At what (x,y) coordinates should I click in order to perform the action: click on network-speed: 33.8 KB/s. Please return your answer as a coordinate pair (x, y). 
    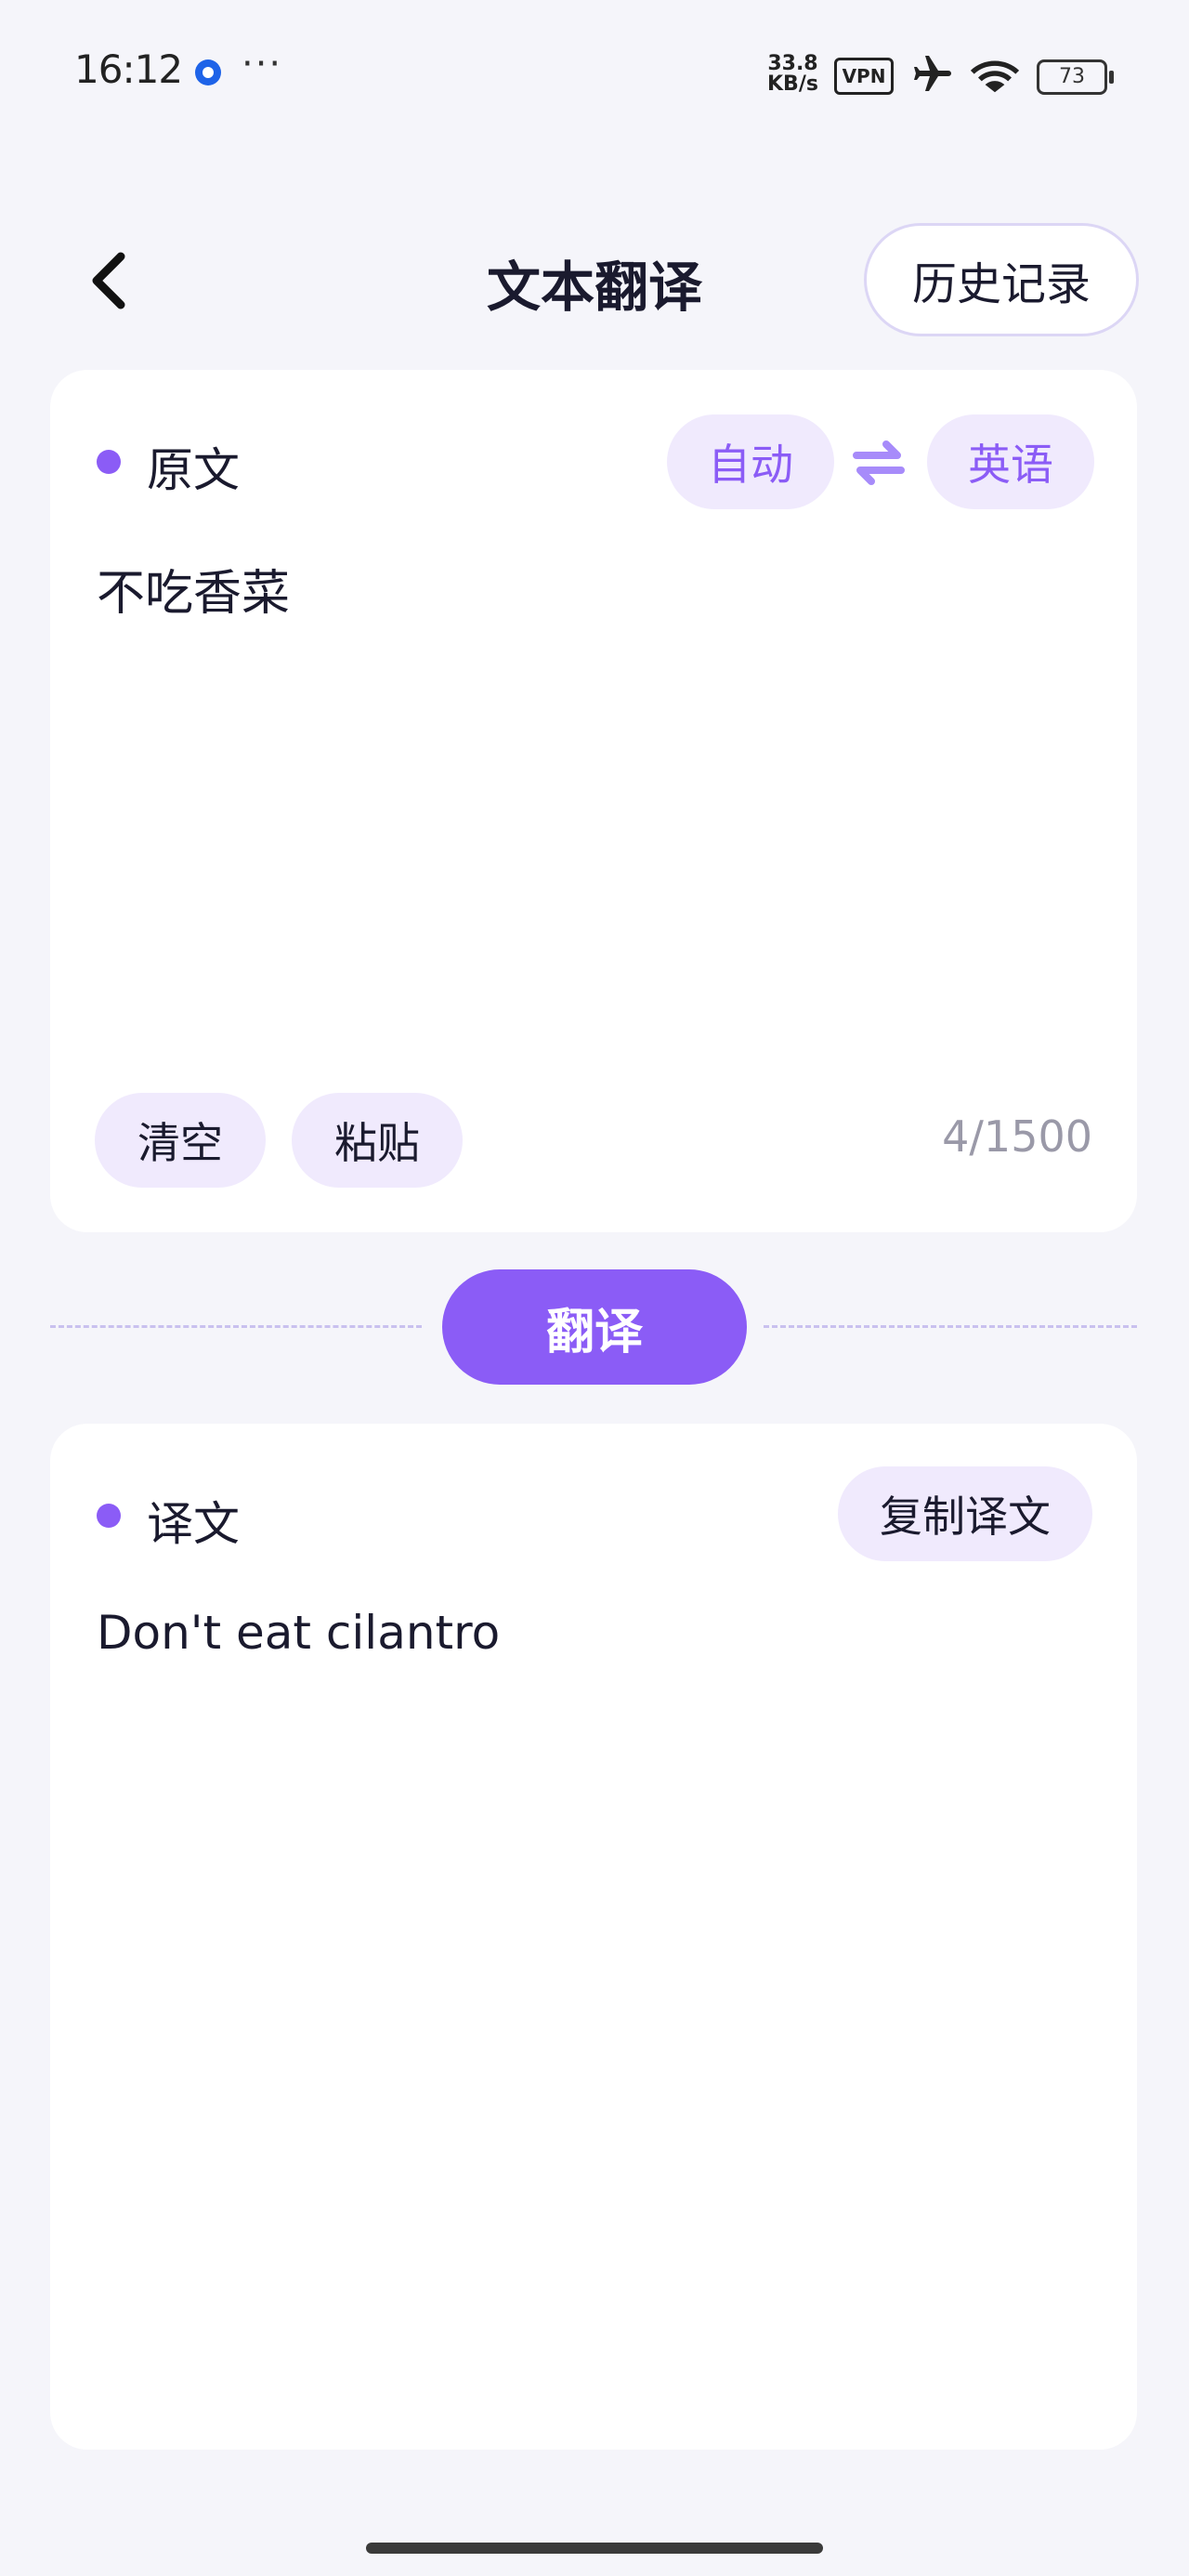
    Looking at the image, I should click on (793, 74).